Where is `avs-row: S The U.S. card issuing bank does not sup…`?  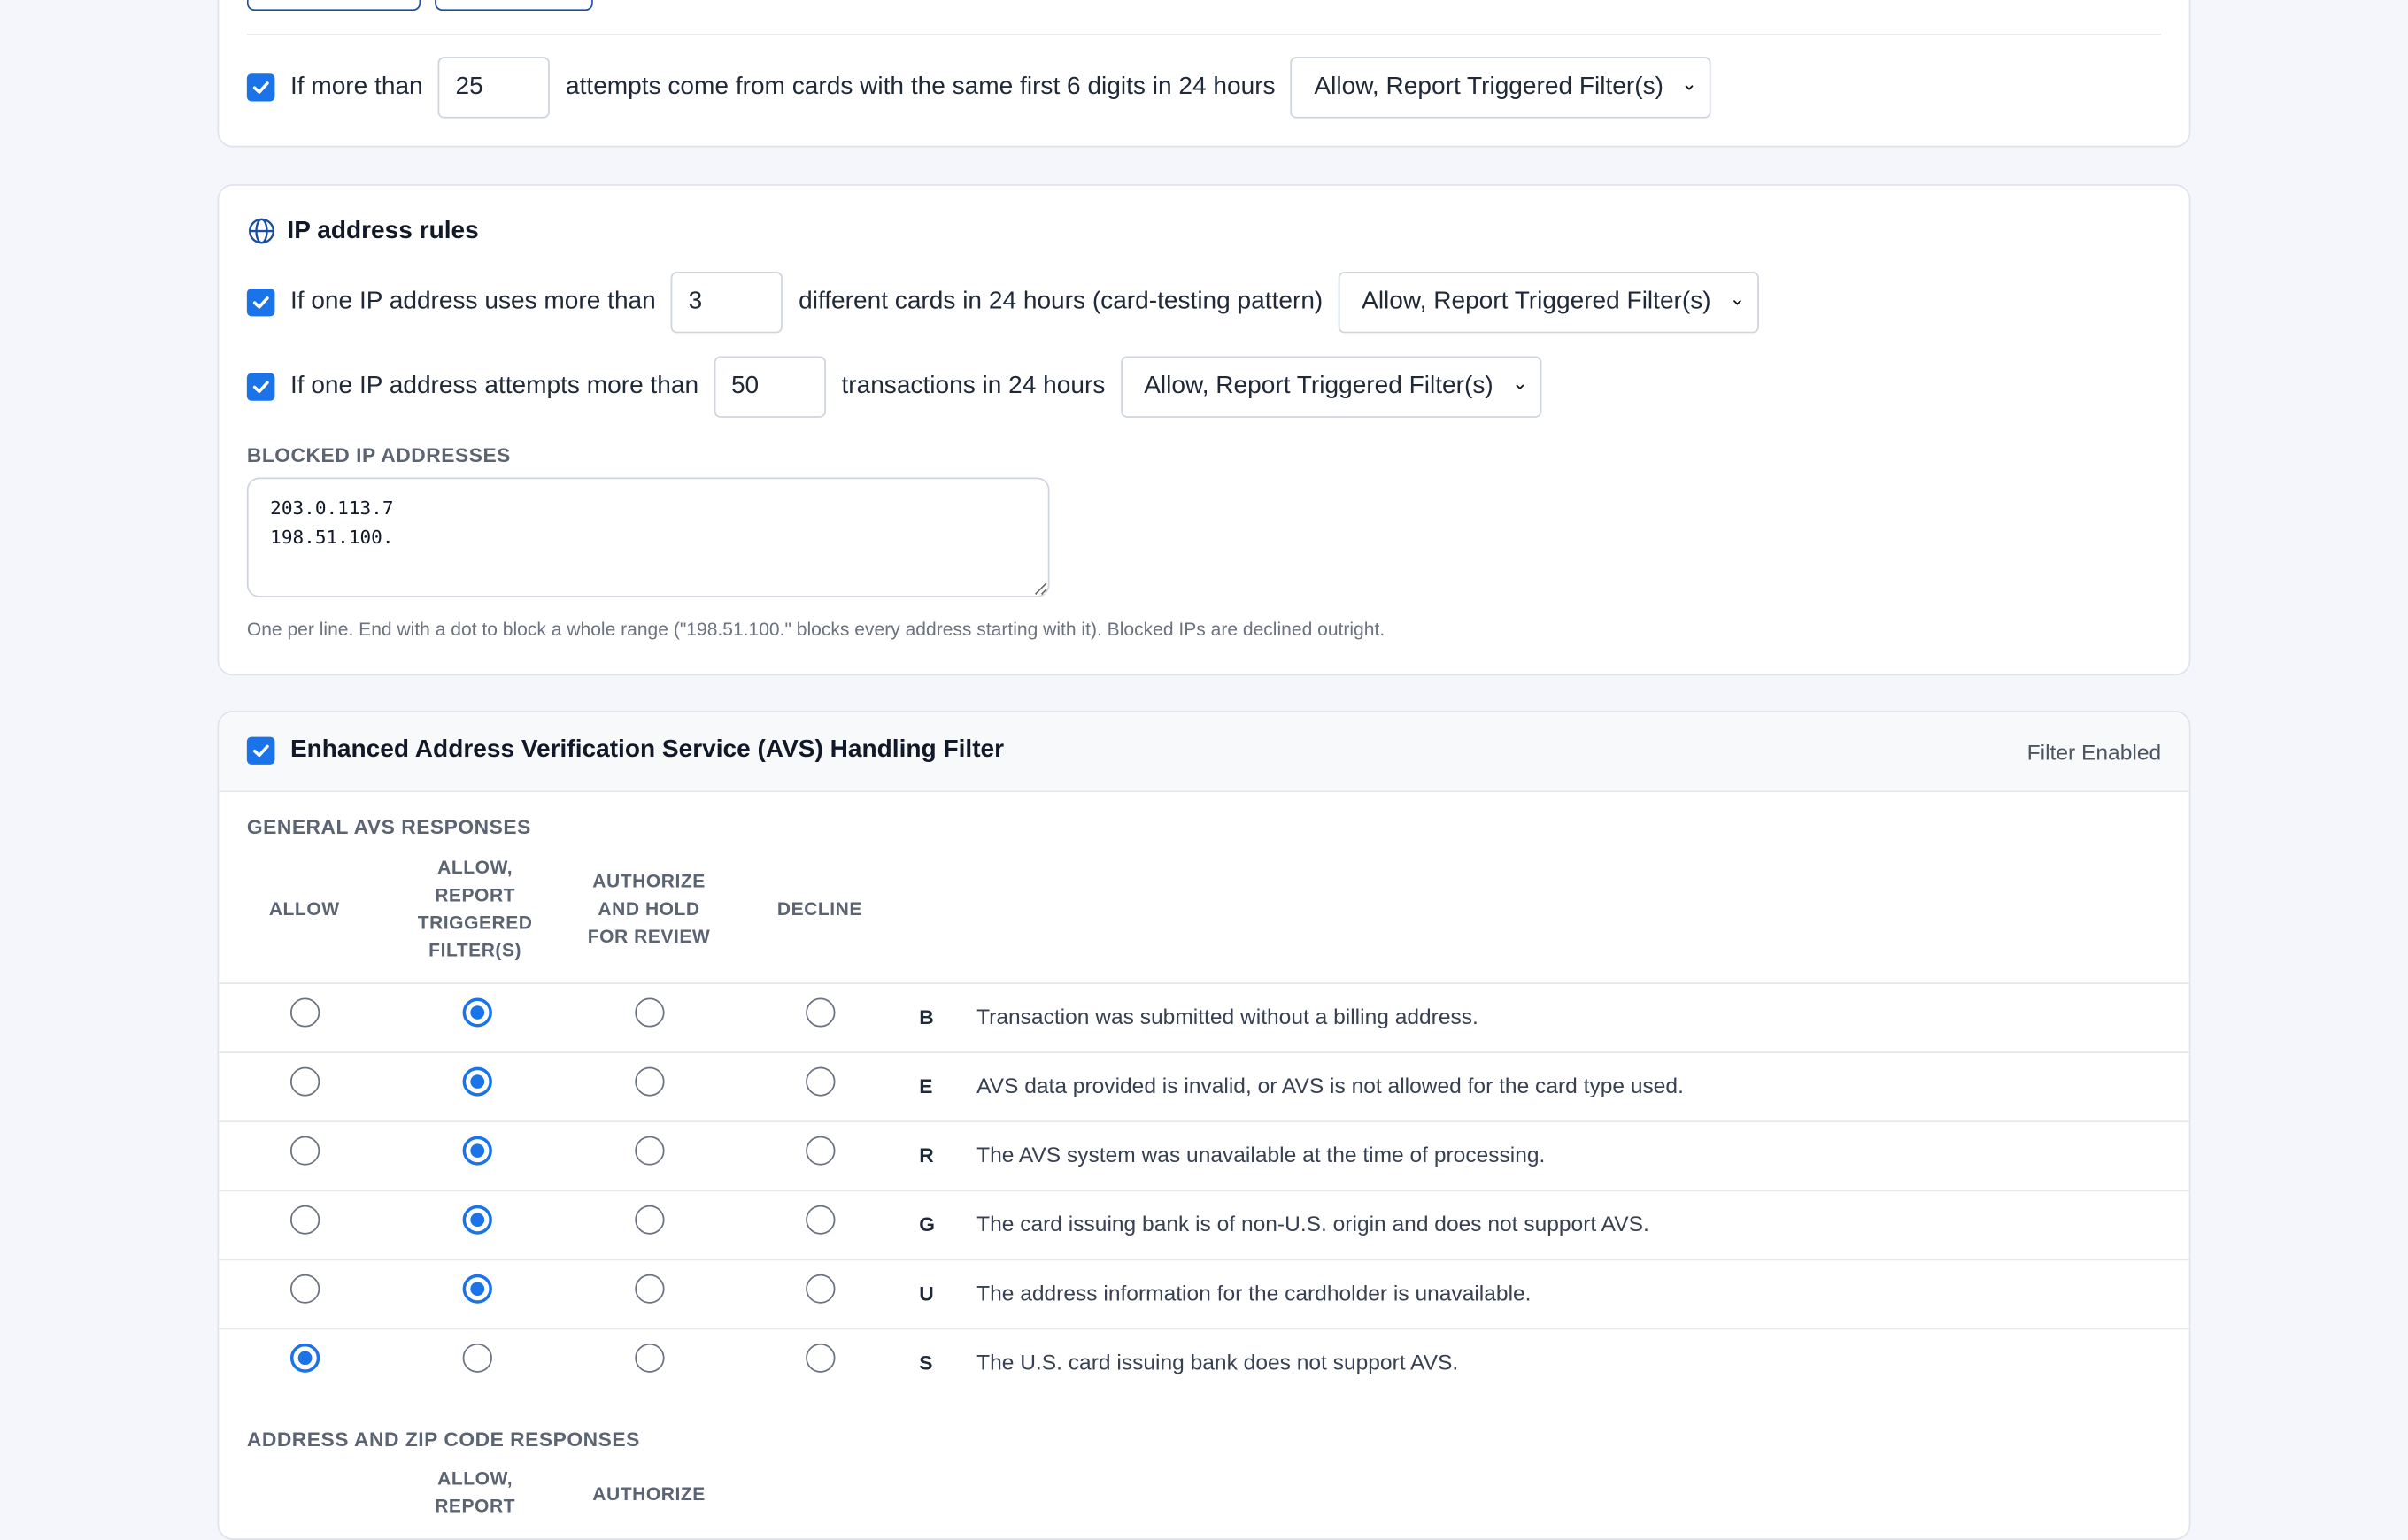
avs-row: S The U.S. card issuing bank does not sup… is located at coordinates (1204, 1363).